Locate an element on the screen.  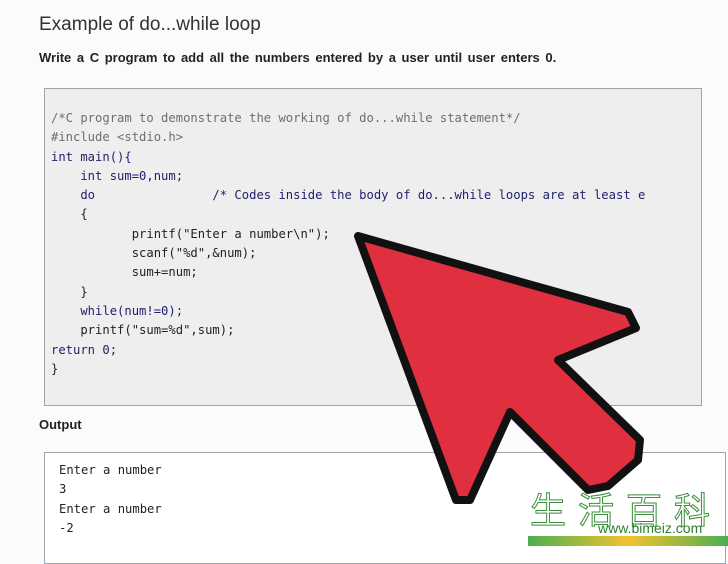
watermark-logo: 生活百科 www.bimeiz.com is located at coordinates (628, 514).